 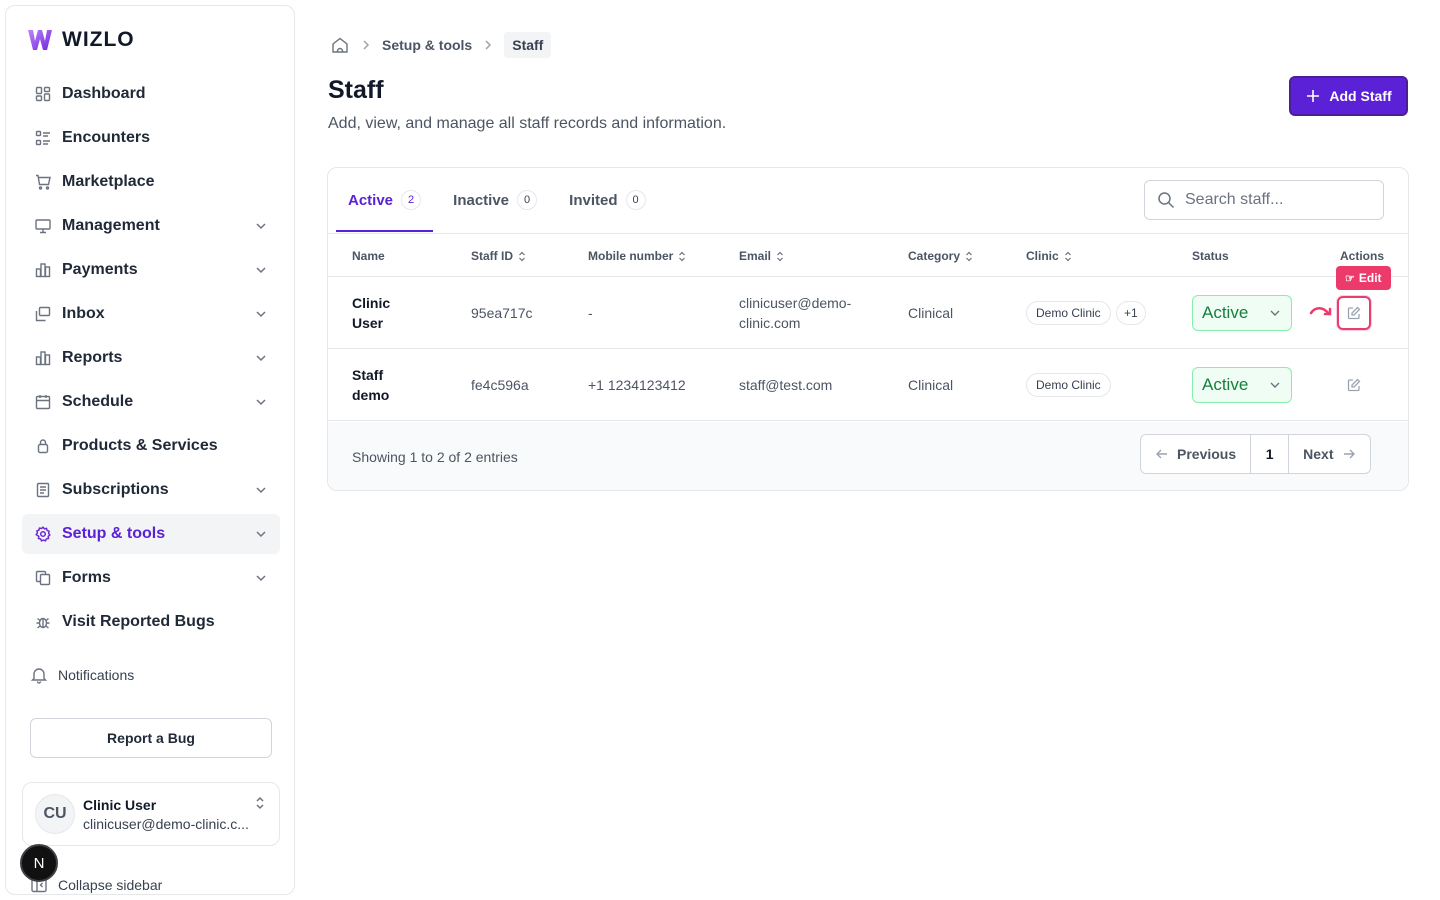 I want to click on column-label: Name, so click(x=368, y=256).